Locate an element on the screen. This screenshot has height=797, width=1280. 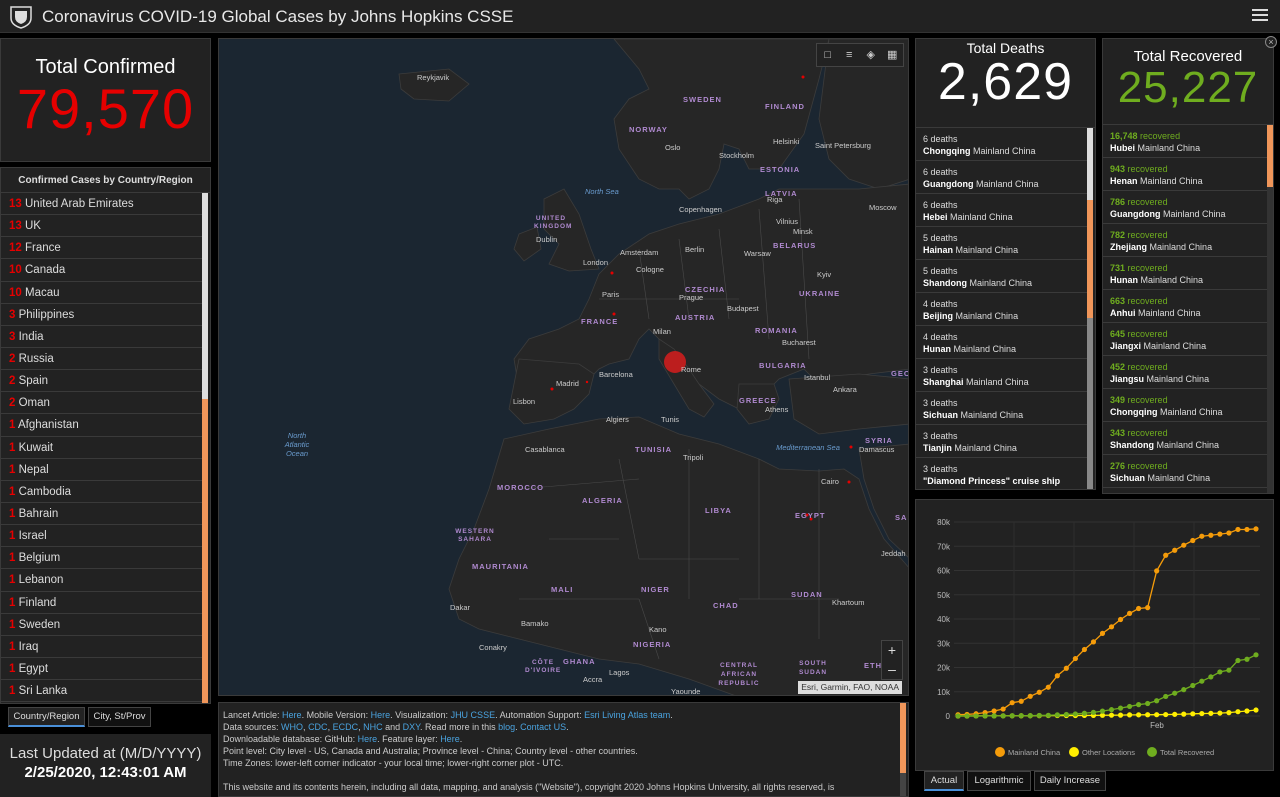
zoom-out-button: – is located at coordinates (892, 669).